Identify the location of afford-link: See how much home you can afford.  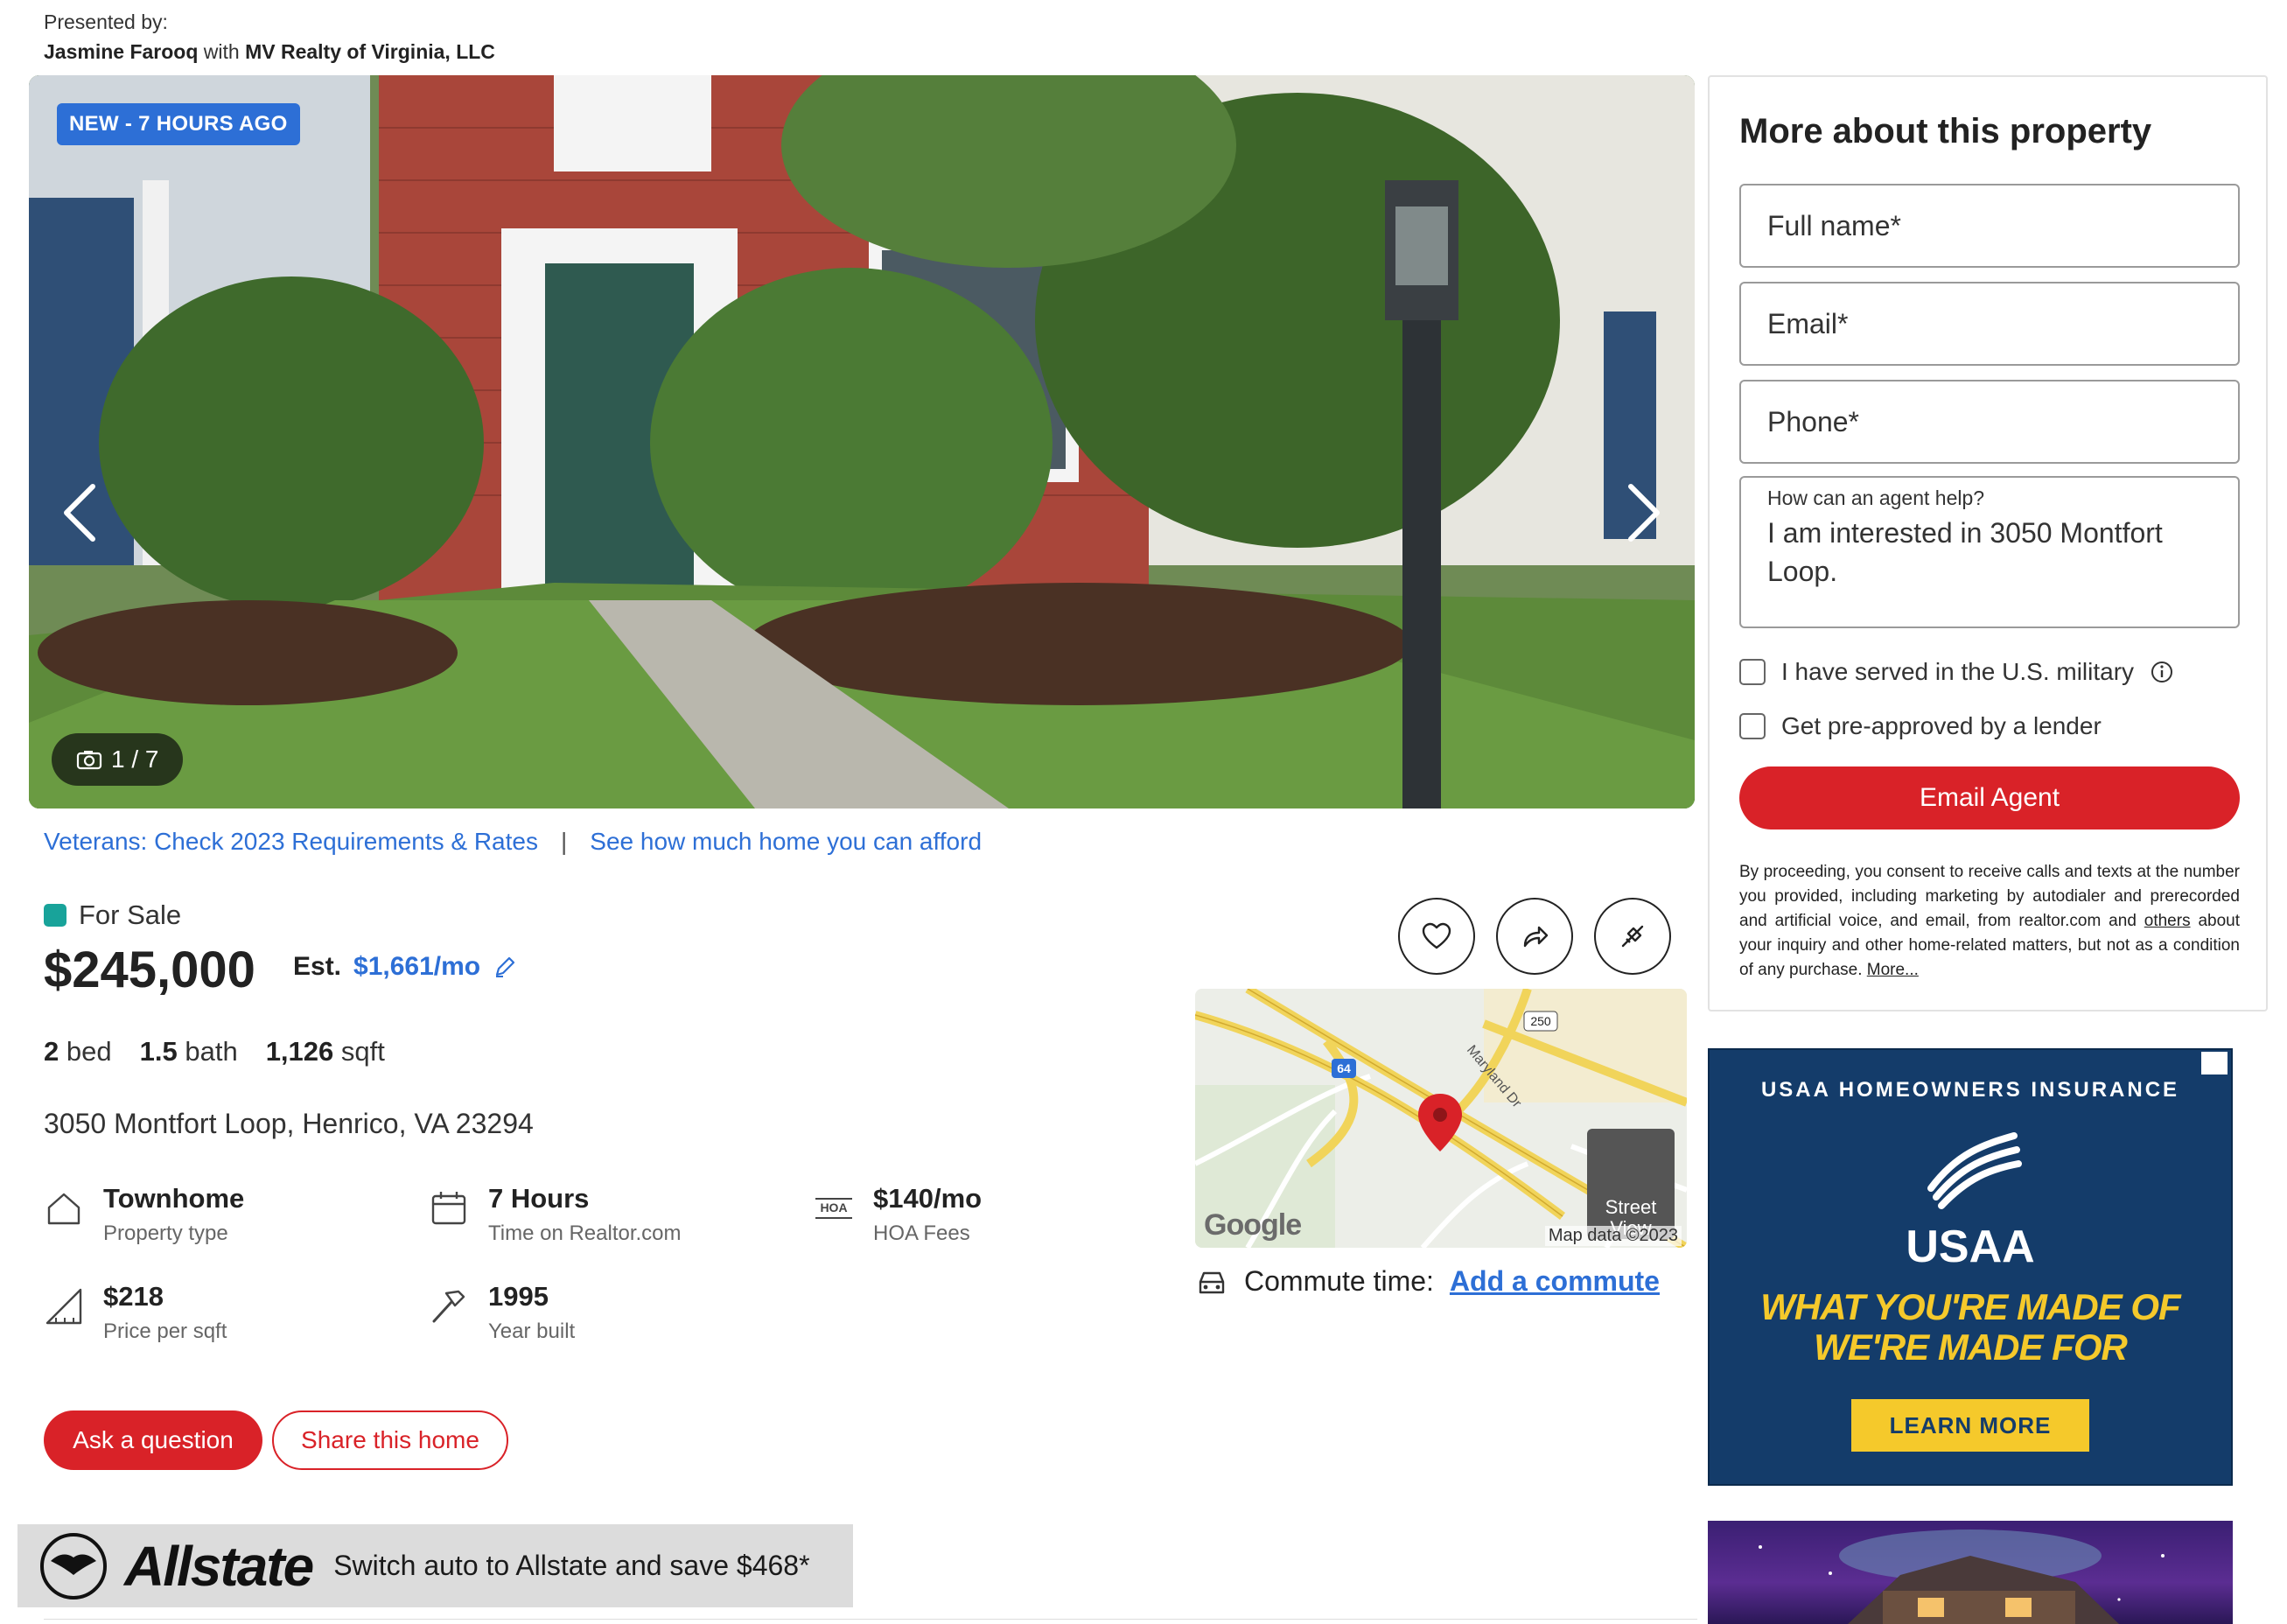
(786, 842).